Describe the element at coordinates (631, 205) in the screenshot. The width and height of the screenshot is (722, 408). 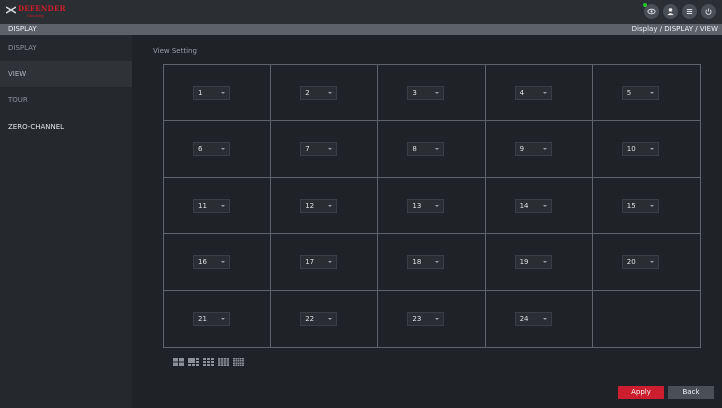
I see `channel-value: 15` at that location.